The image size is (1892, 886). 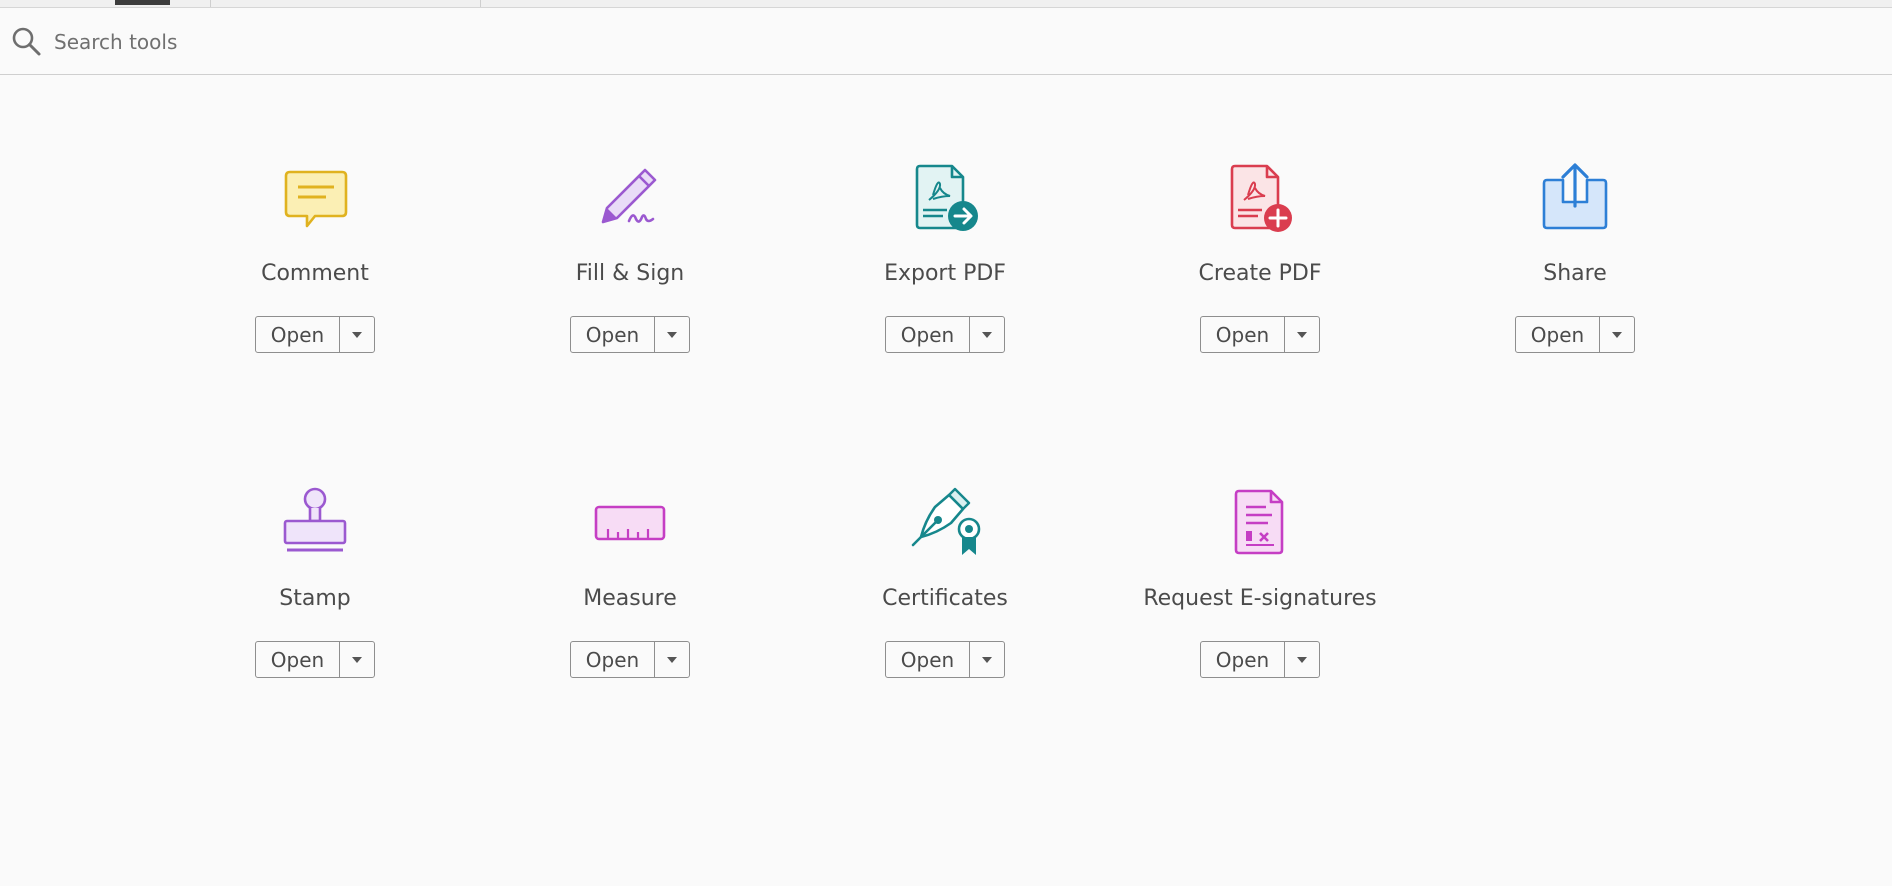 I want to click on tool-certificates: Certificates Open, so click(x=945, y=598).